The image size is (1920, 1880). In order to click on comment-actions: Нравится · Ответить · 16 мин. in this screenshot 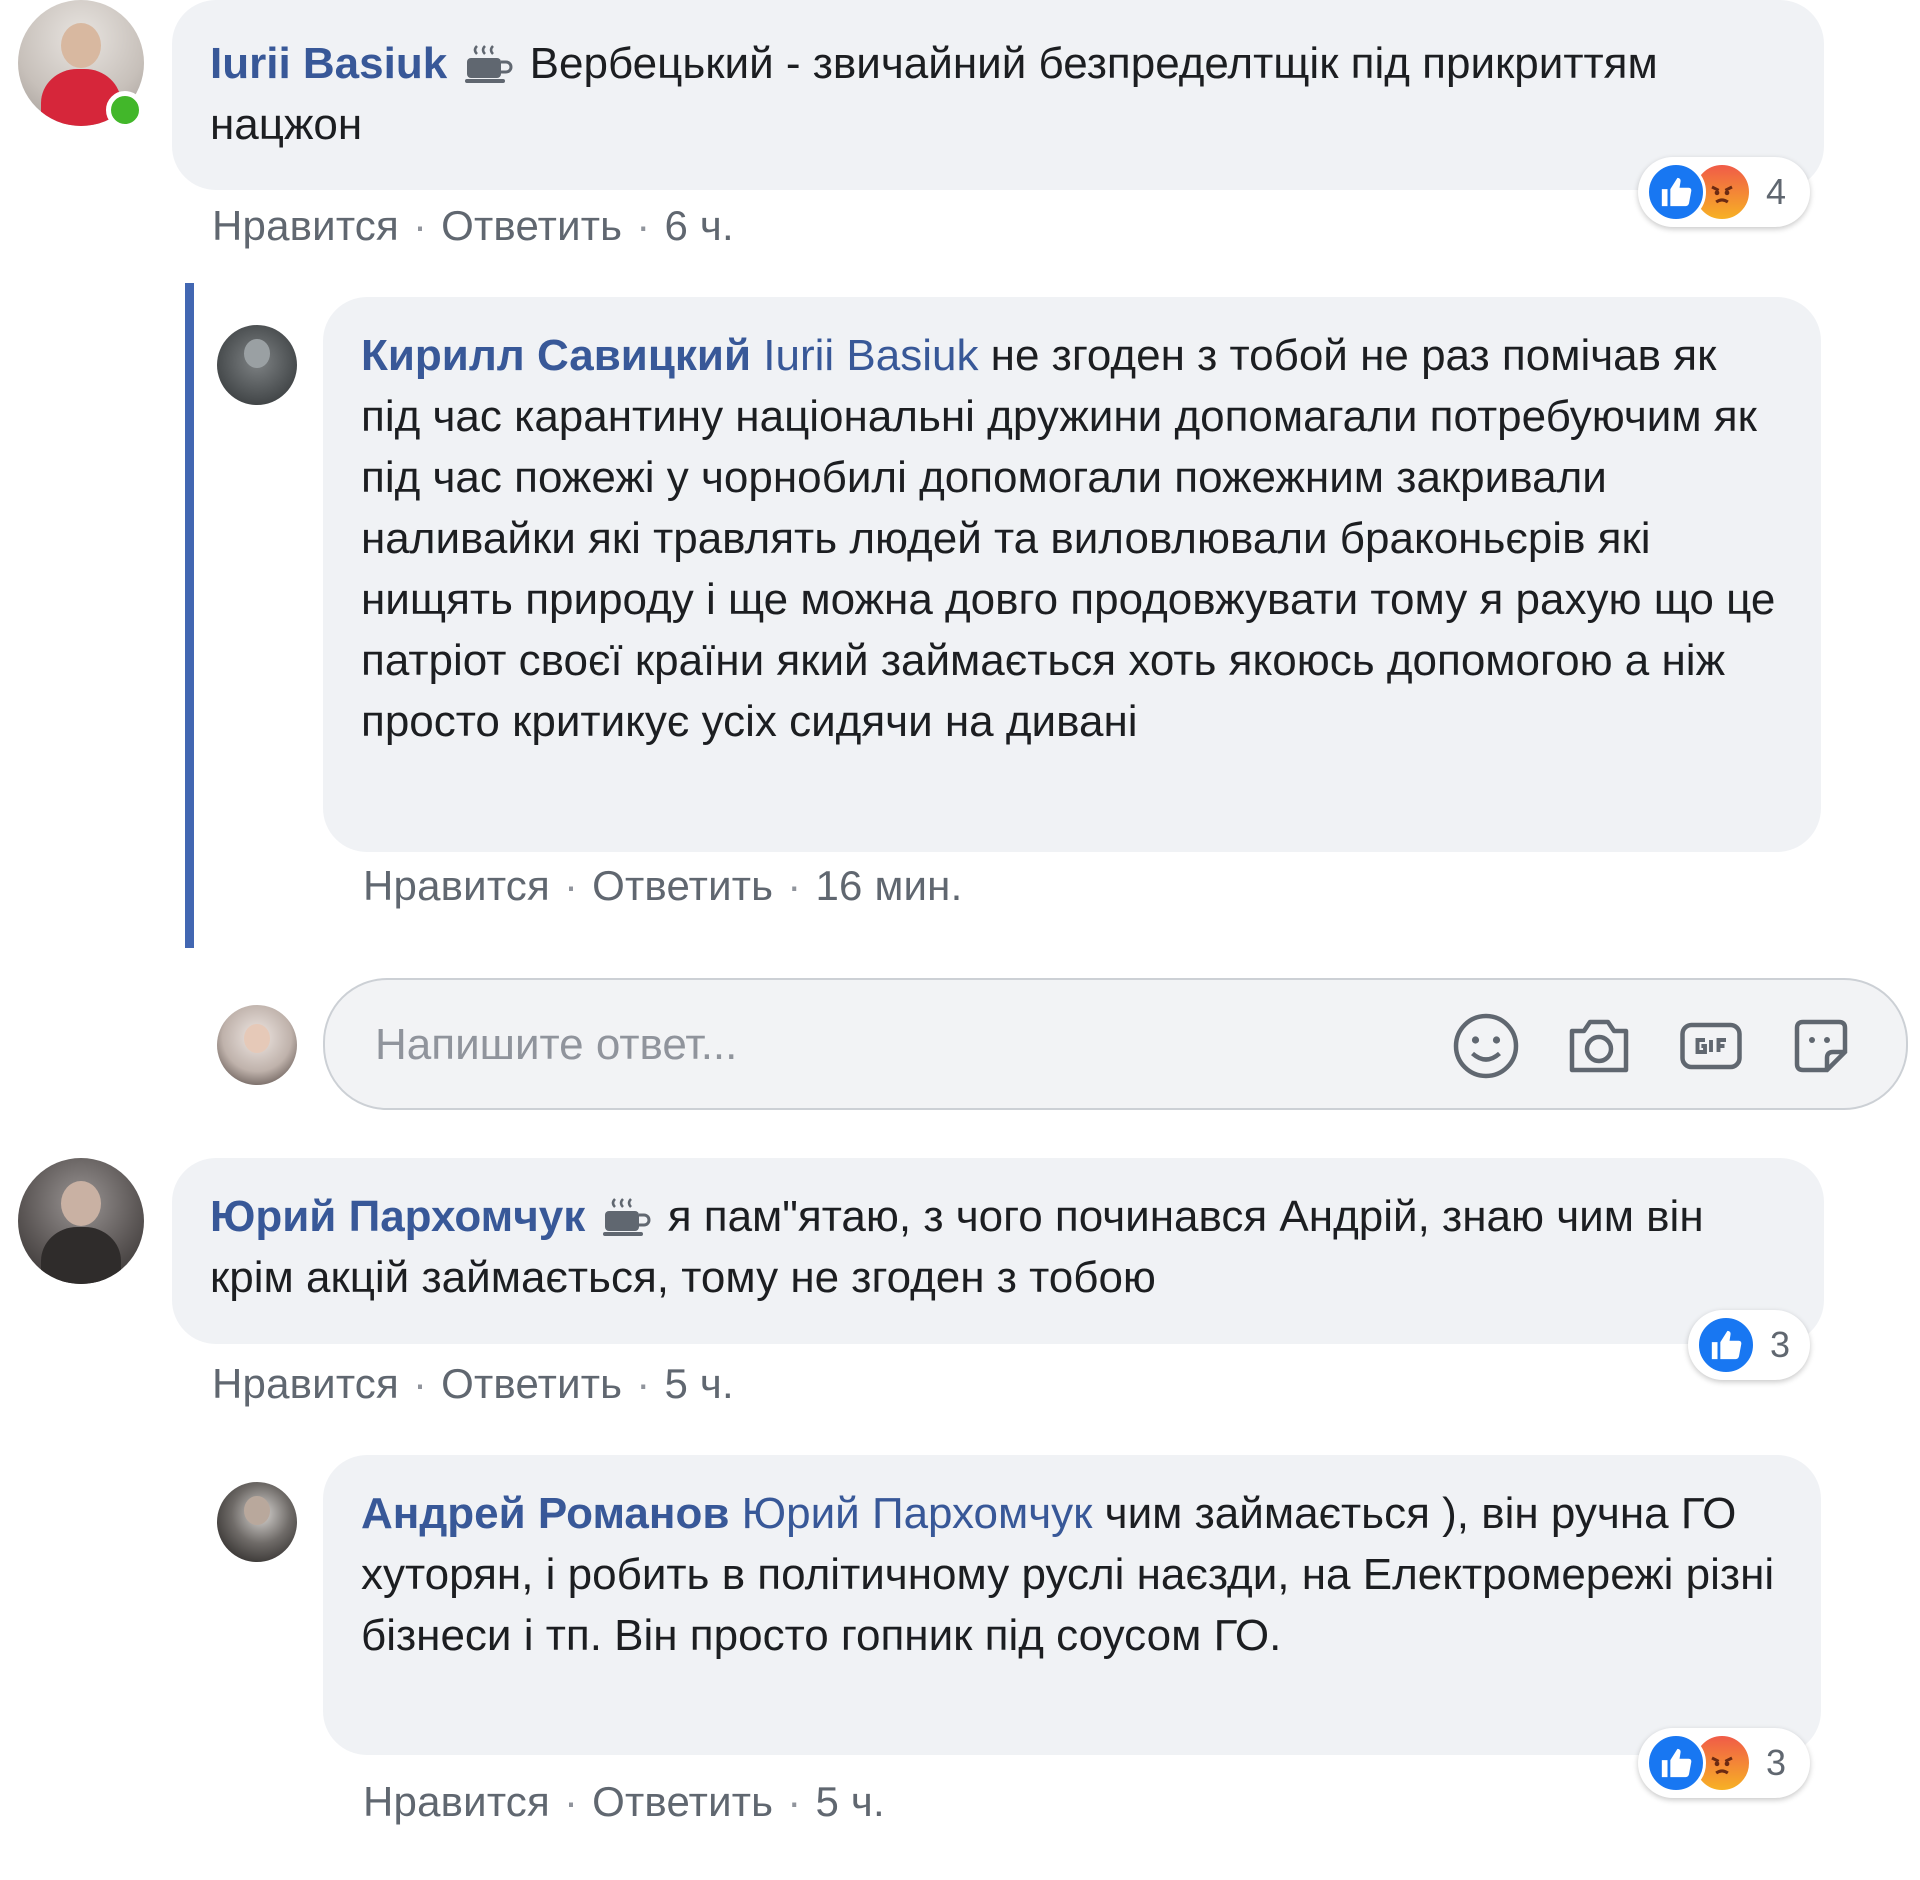, I will do `click(662, 886)`.